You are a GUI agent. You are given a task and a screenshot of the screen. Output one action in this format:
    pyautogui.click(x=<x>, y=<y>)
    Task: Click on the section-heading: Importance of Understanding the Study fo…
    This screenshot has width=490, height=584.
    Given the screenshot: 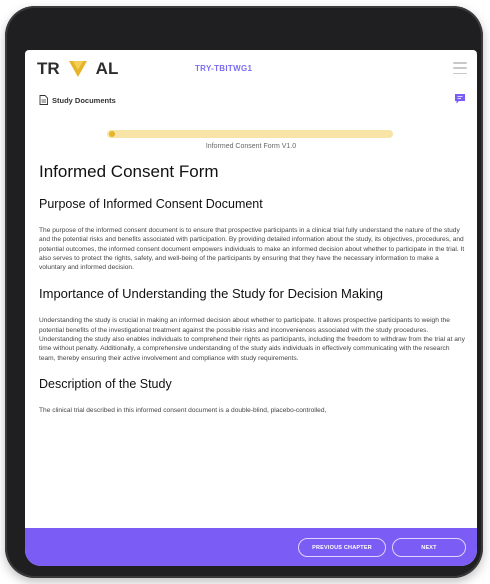 What is the action you would take?
    pyautogui.click(x=211, y=294)
    